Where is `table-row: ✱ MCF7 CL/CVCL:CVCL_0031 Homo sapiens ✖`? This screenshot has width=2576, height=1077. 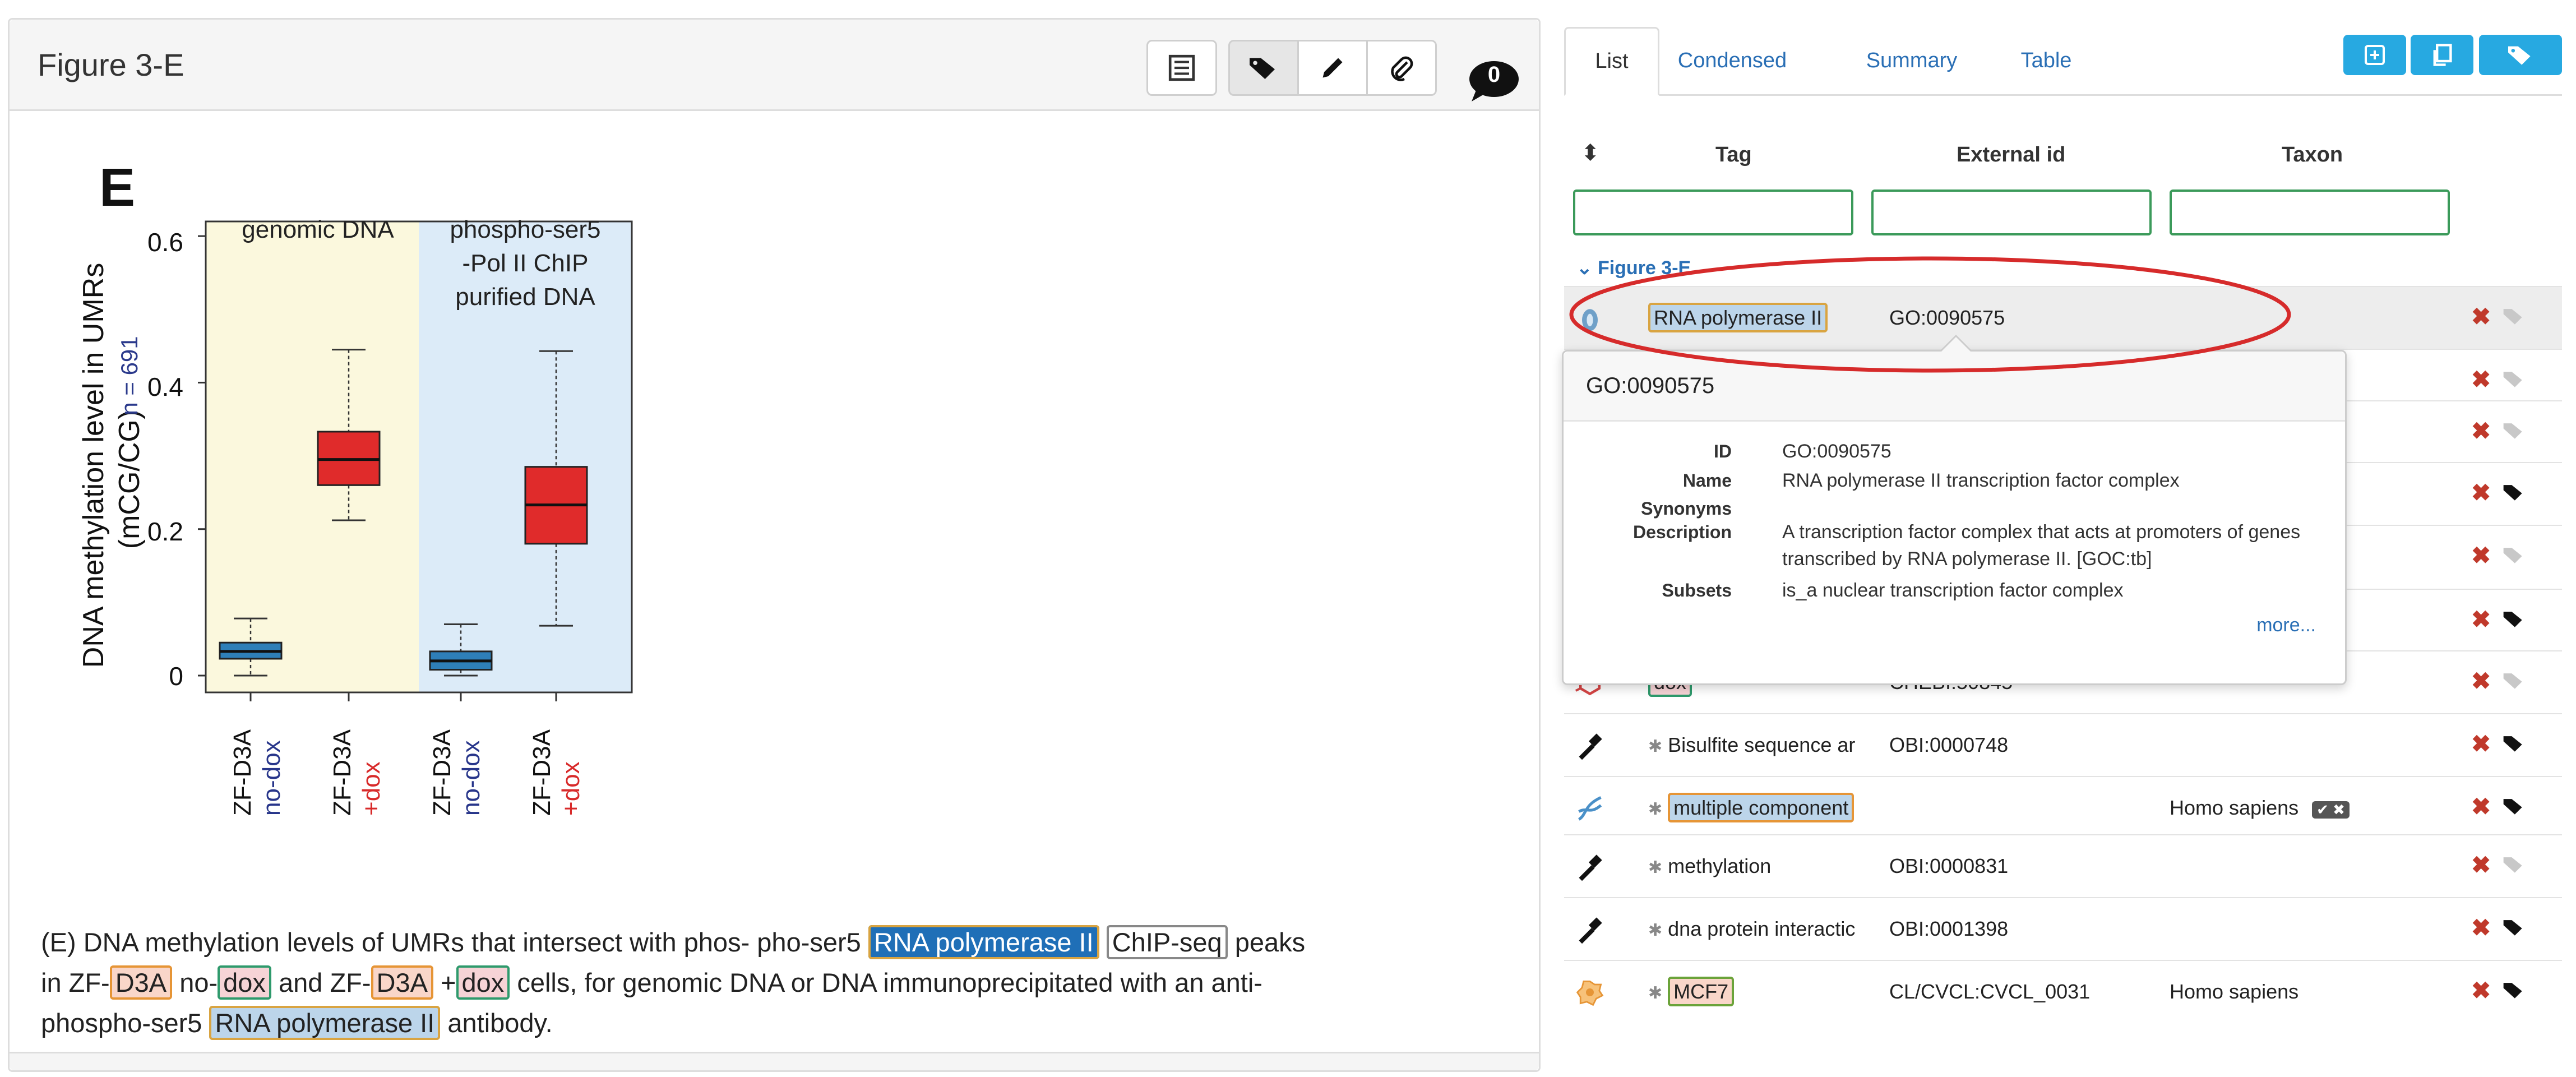 table-row: ✱ MCF7 CL/CVCL:CVCL_0031 Homo sapiens ✖ is located at coordinates (2063, 992).